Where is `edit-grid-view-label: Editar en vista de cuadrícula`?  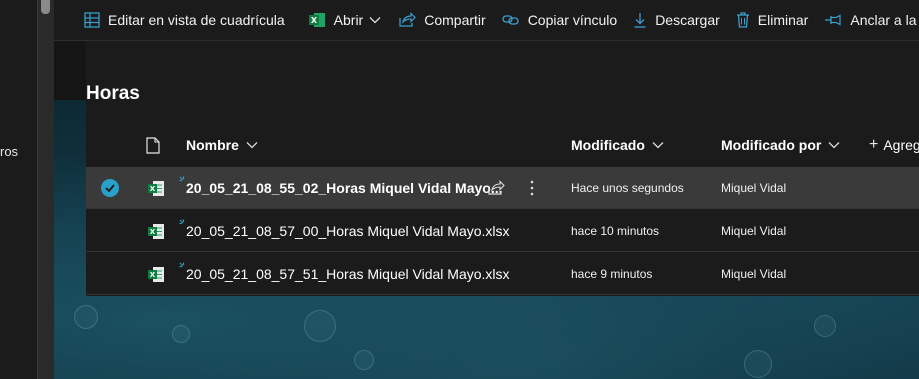 edit-grid-view-label: Editar en vista de cuadrícula is located at coordinates (196, 20).